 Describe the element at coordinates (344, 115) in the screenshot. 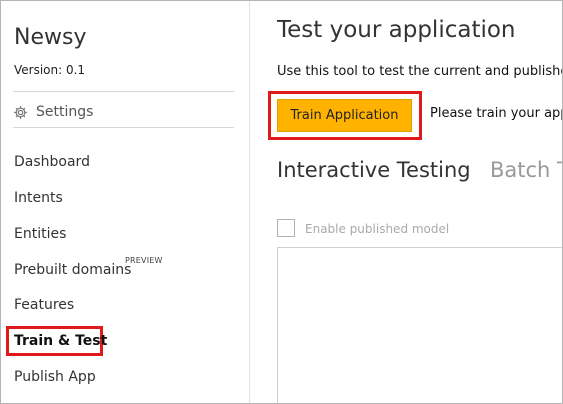

I see `train-application-button: Train Application` at that location.